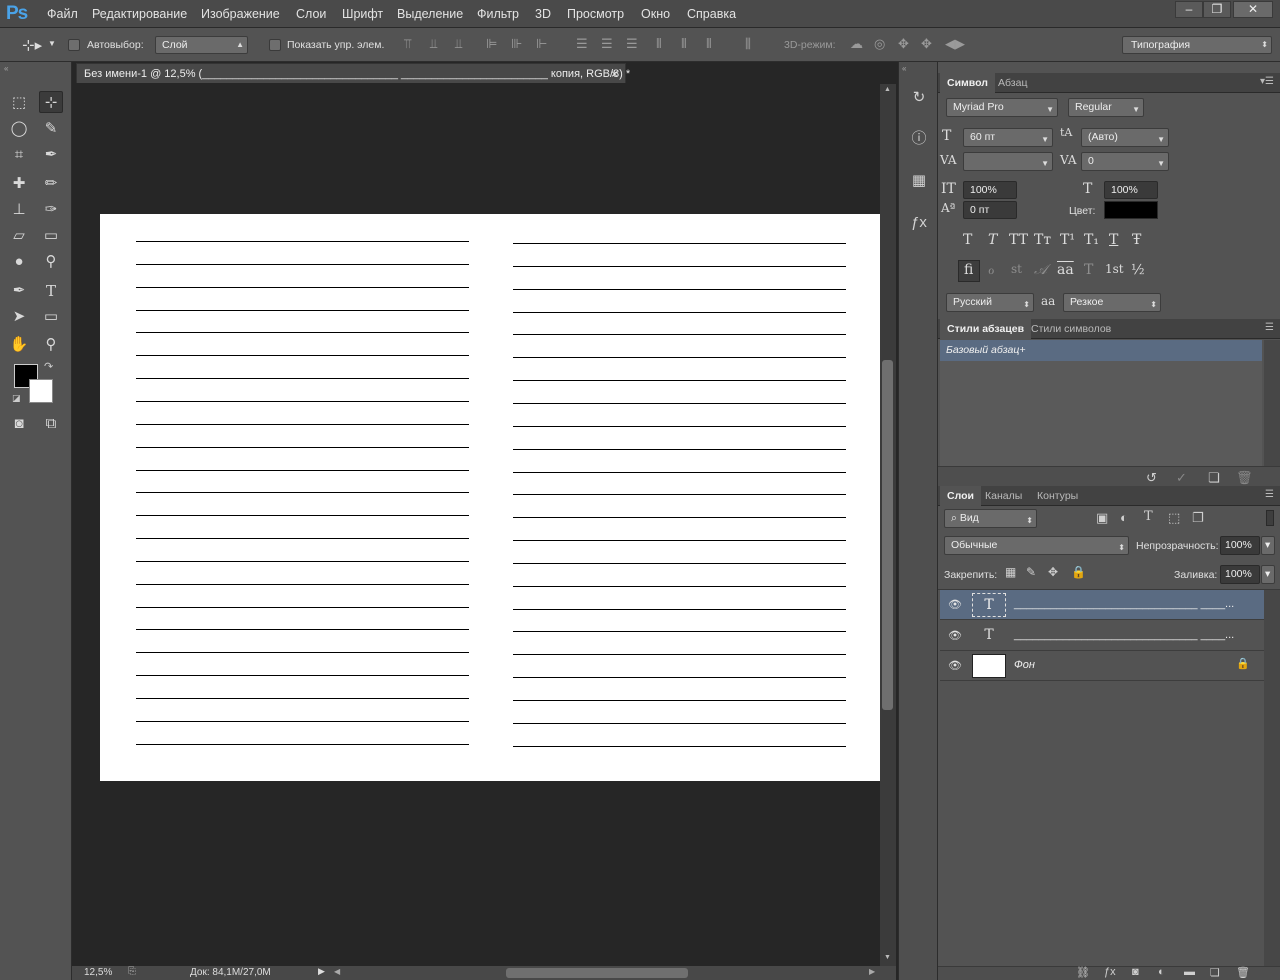 This screenshot has height=980, width=1280. What do you see at coordinates (990, 210) in the screenshot?
I see `baseline-shift-field: 0 пт` at bounding box center [990, 210].